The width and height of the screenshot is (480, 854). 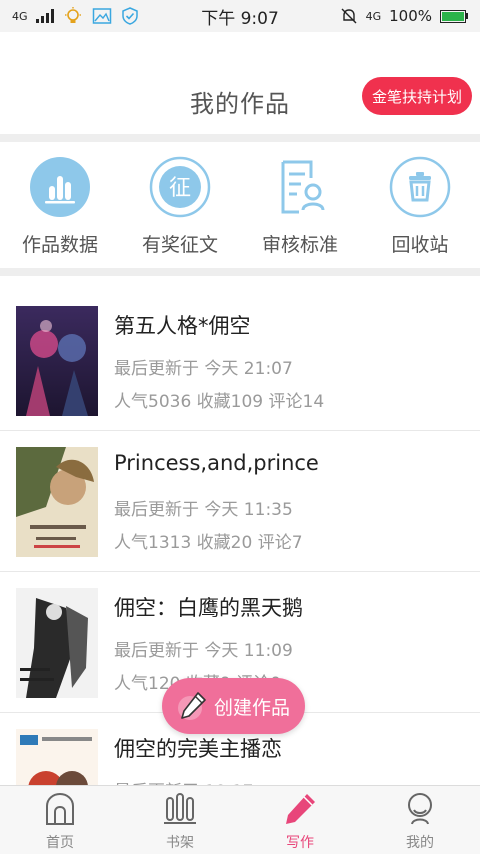 I want to click on tab-label: 我的, so click(x=420, y=843).